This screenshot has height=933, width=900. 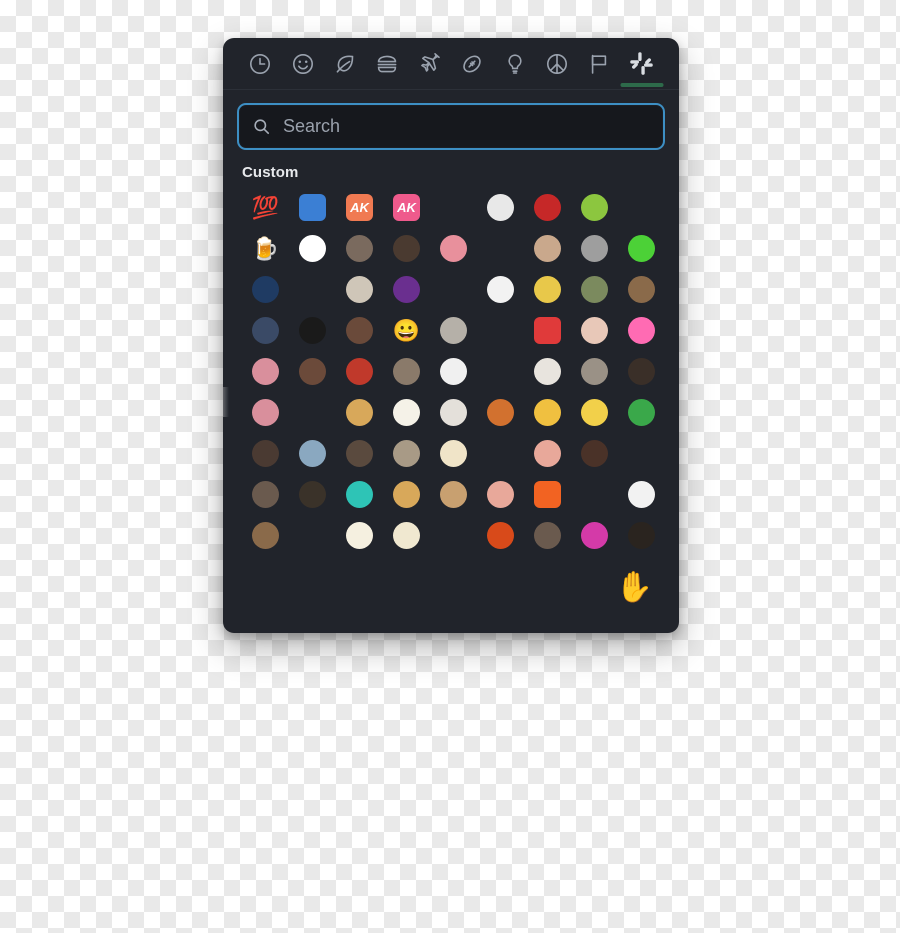 I want to click on tab-frequently-used, so click(x=260, y=64).